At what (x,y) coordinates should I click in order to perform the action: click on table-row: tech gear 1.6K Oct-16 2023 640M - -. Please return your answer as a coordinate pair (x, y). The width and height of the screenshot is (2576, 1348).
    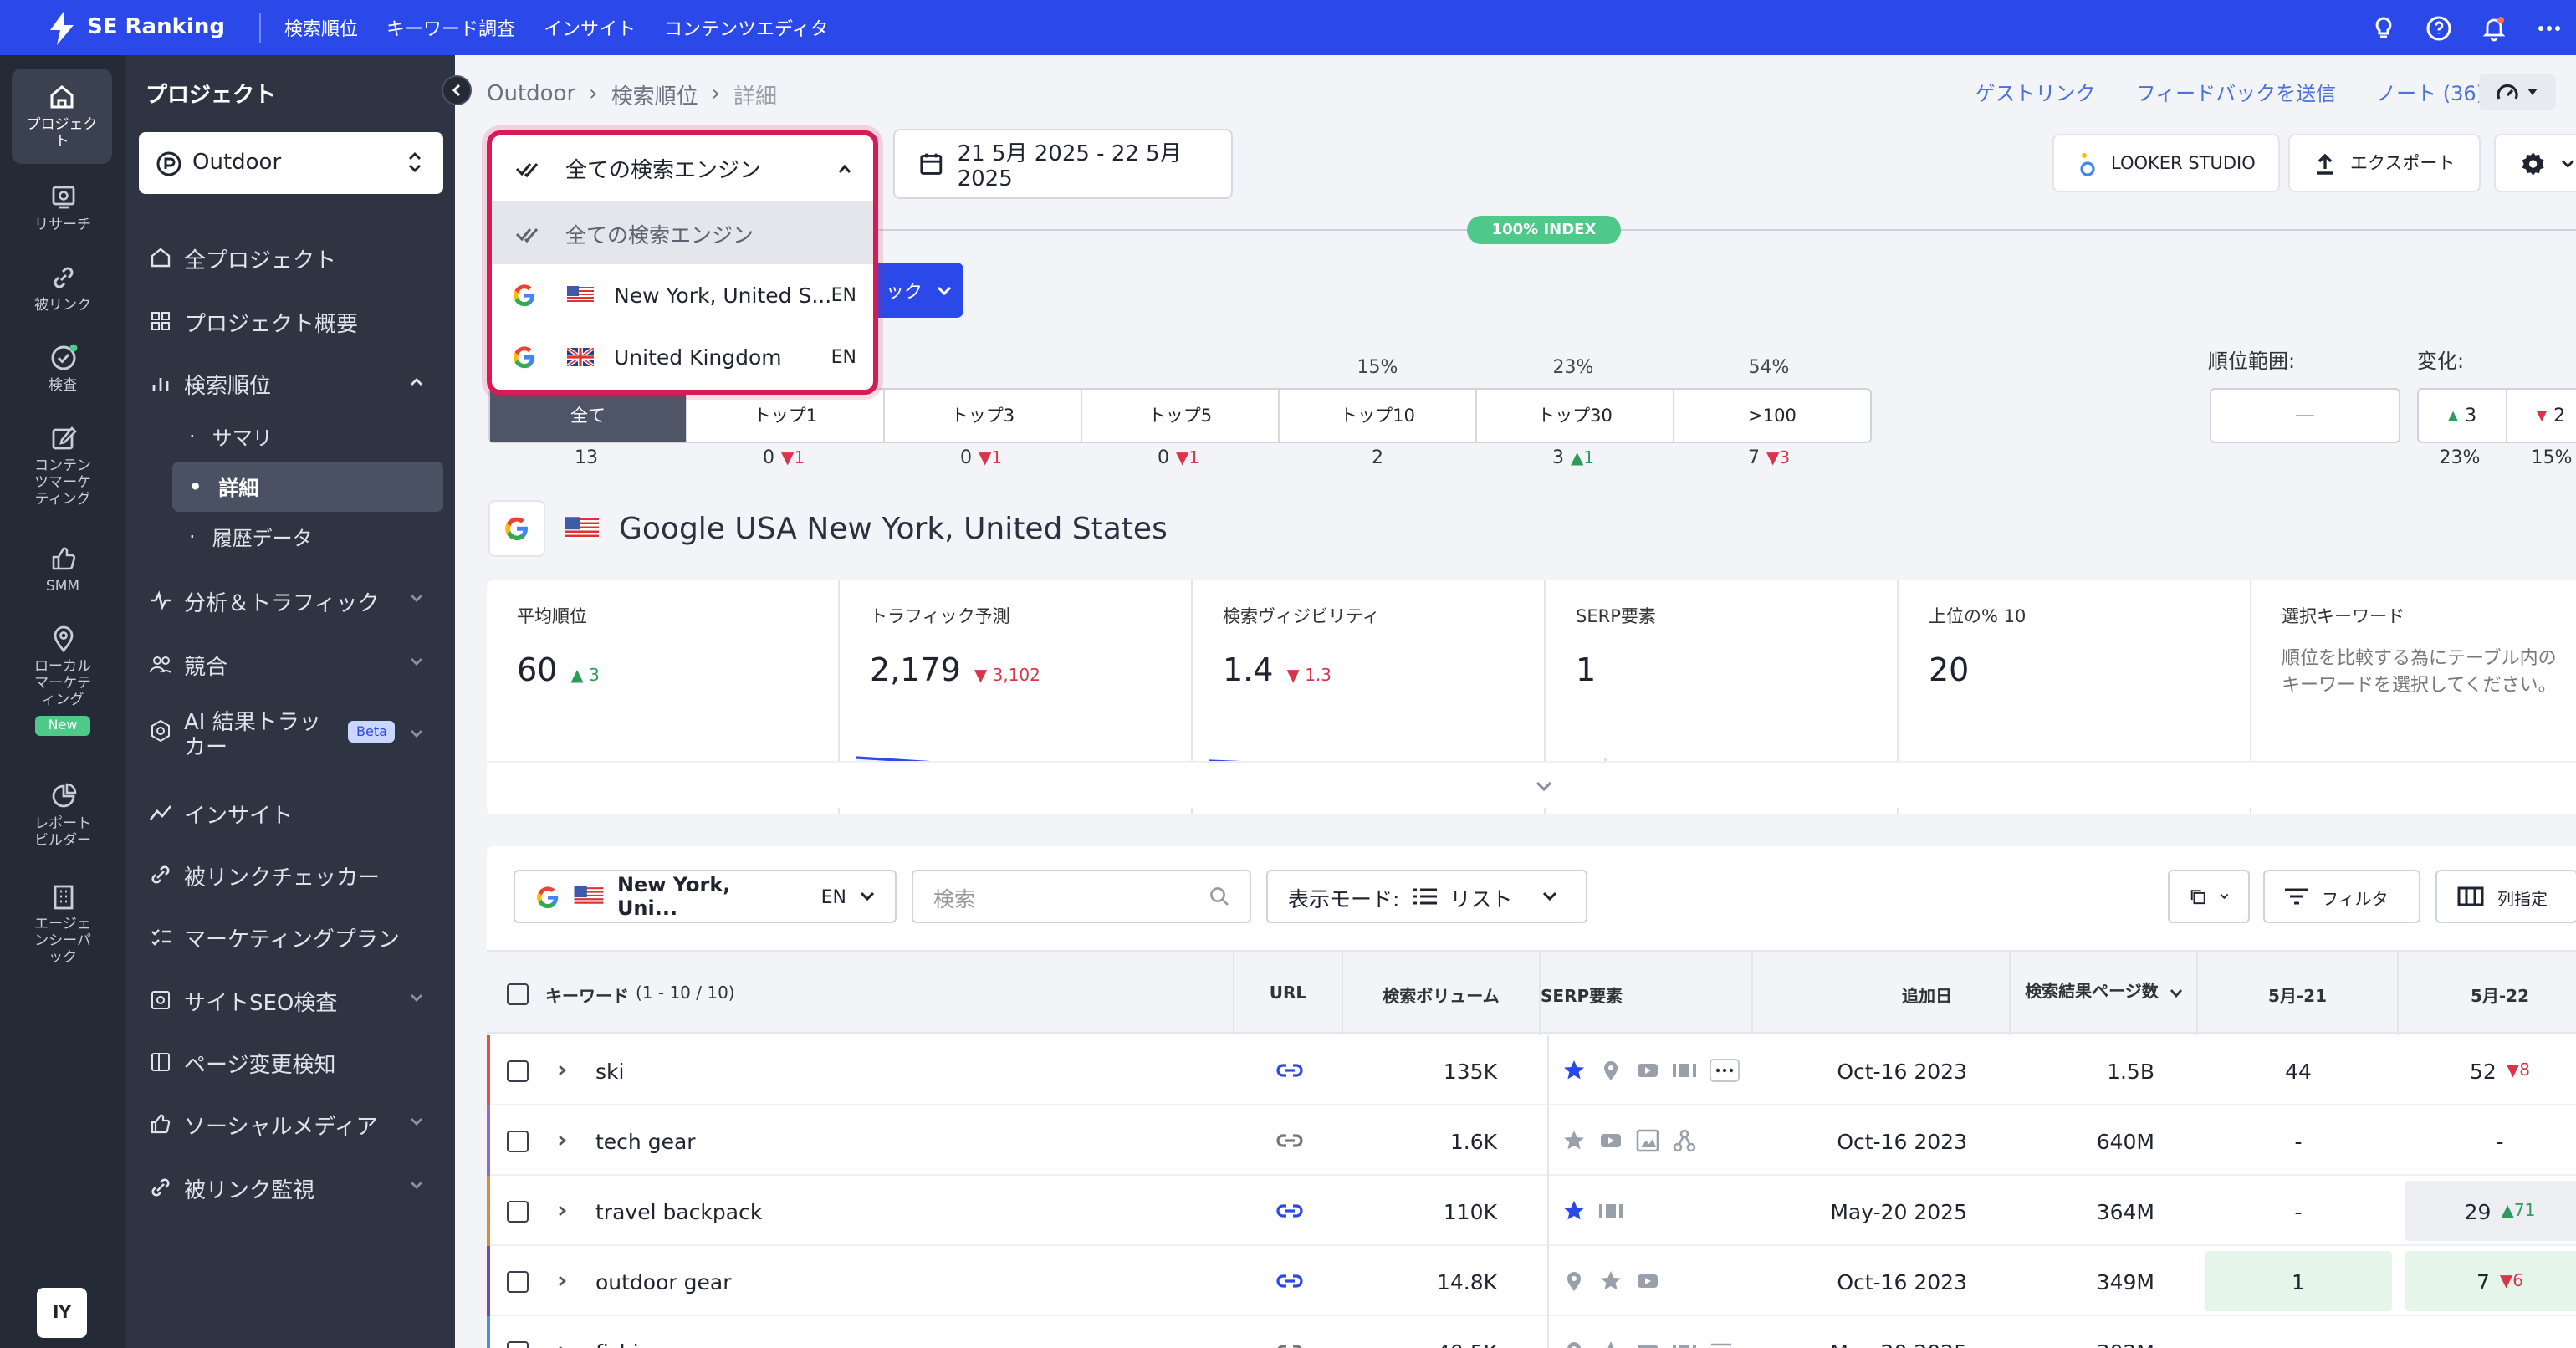
    Looking at the image, I should click on (1531, 1141).